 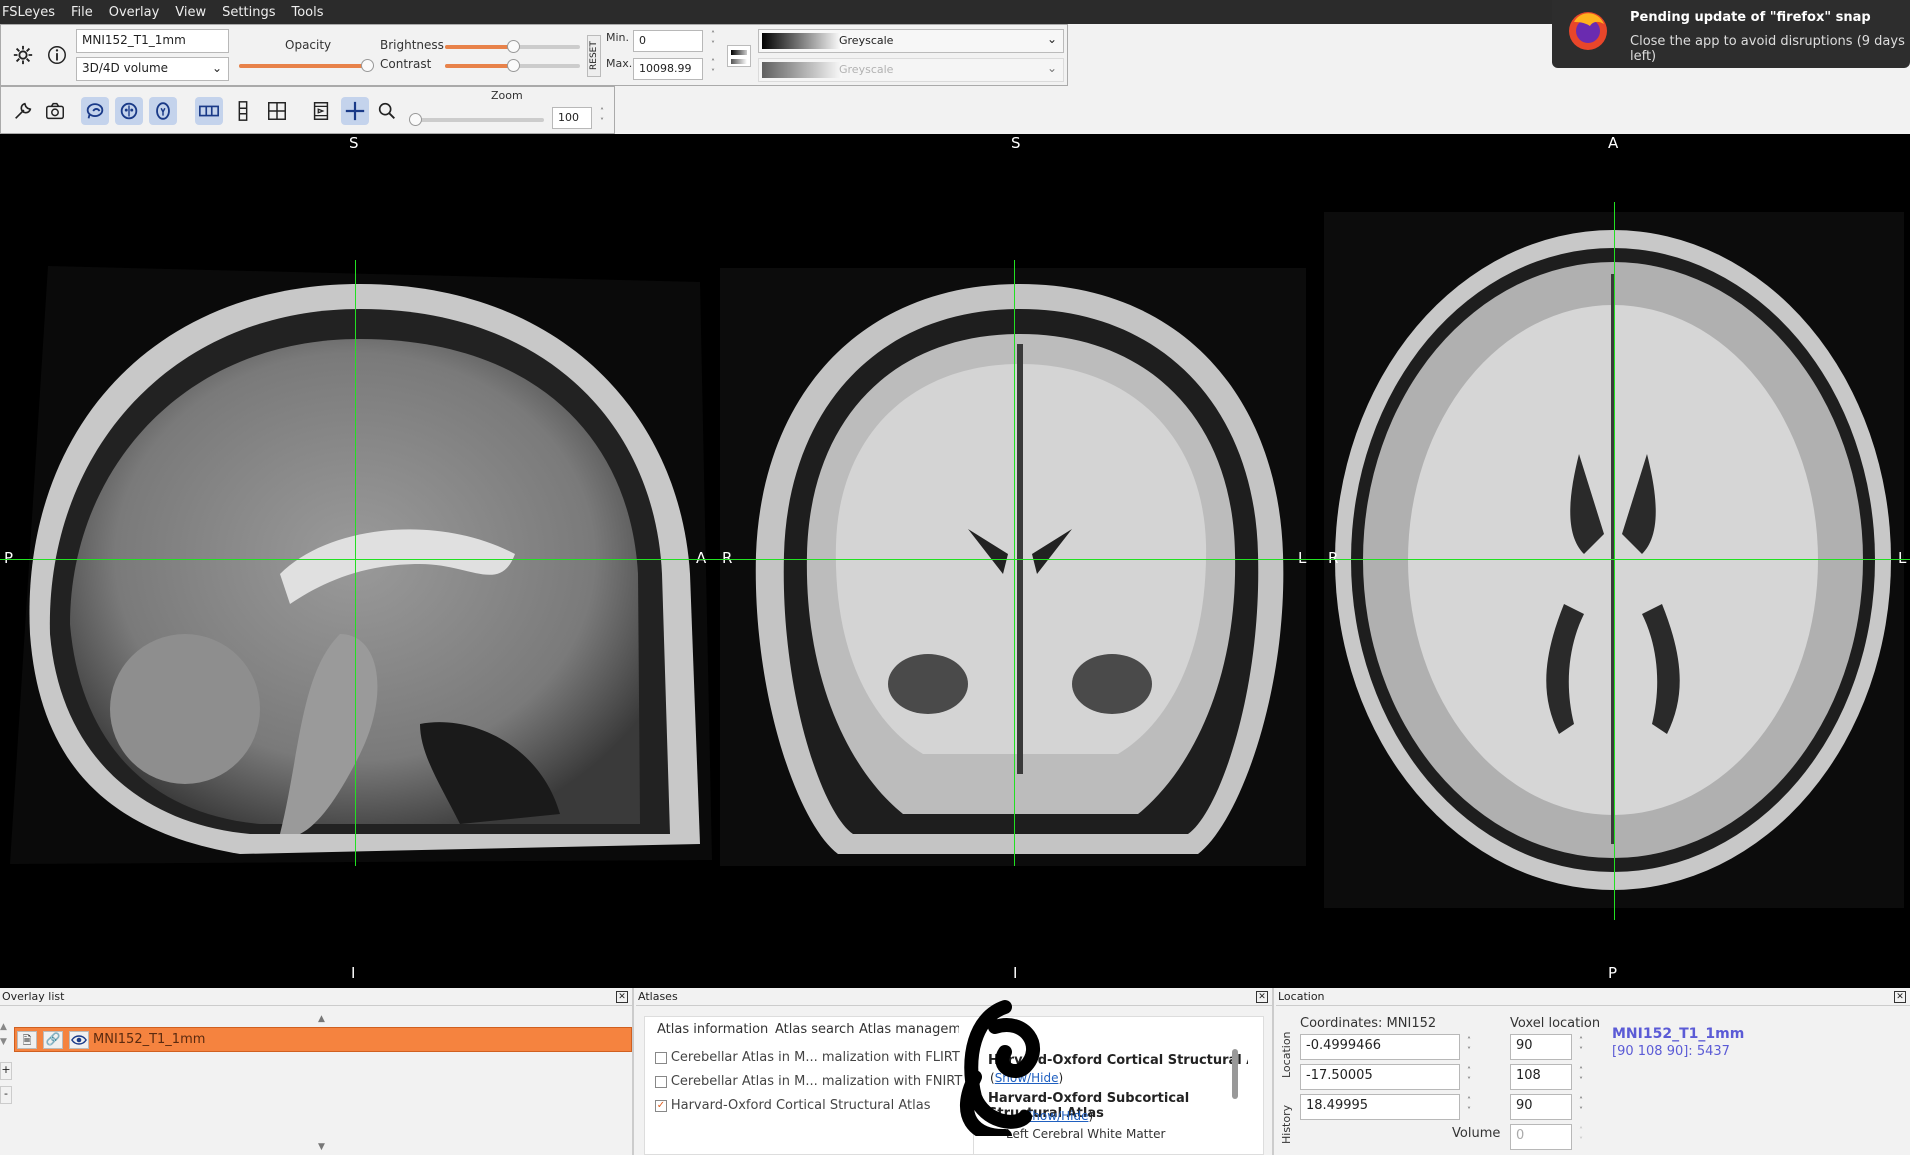 What do you see at coordinates (307, 12) in the screenshot?
I see `menu-tools: Tools` at bounding box center [307, 12].